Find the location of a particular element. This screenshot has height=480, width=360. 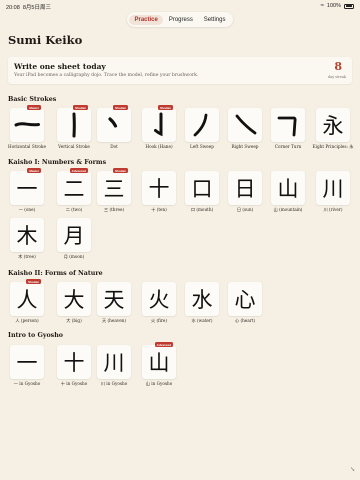

status-bar: 20:08 8月5日周三 ≈ 100% is located at coordinates (180, 6).